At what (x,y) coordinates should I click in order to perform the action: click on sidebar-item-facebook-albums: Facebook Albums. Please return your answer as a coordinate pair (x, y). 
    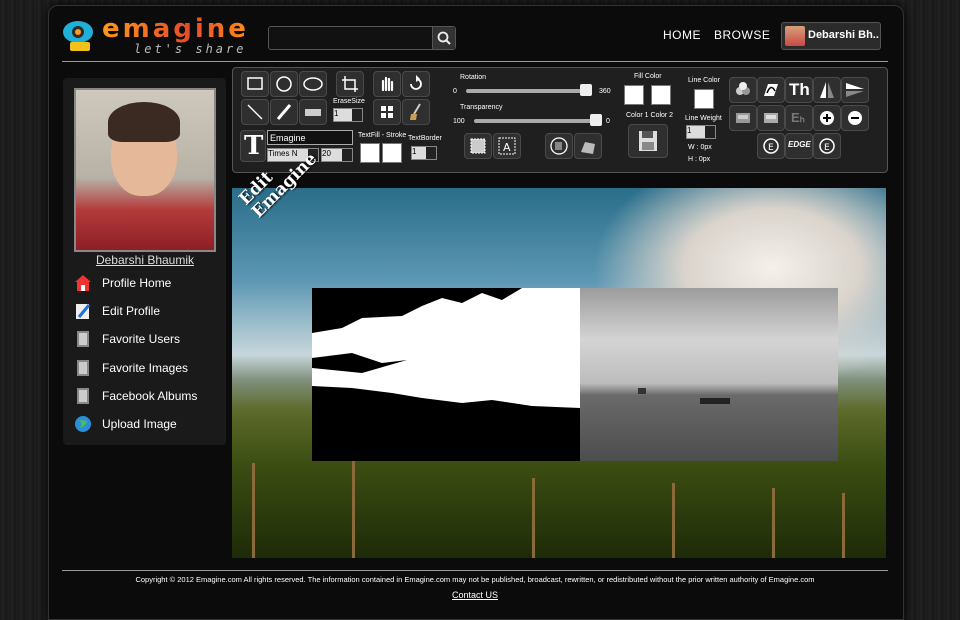
    Looking at the image, I should click on (149, 397).